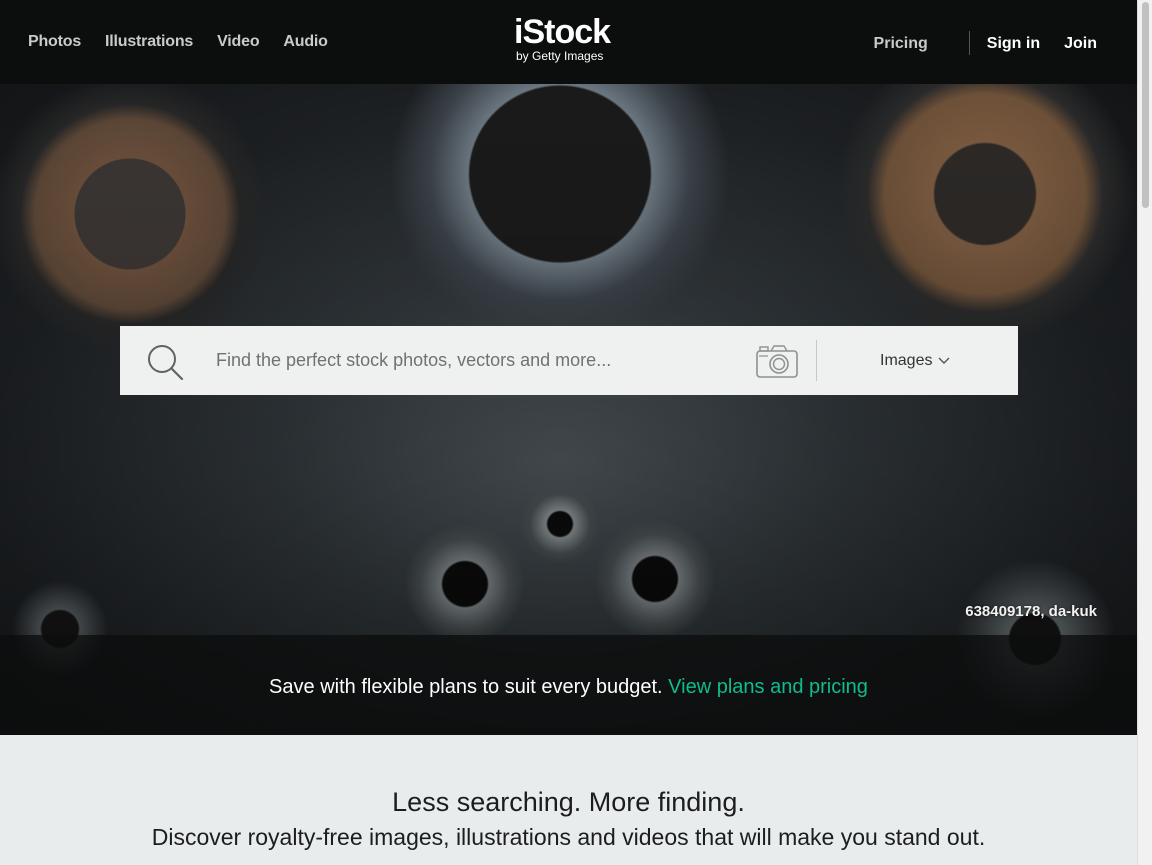 The height and width of the screenshot is (865, 1152). Describe the element at coordinates (238, 42) in the screenshot. I see `nav-video-link: Video` at that location.